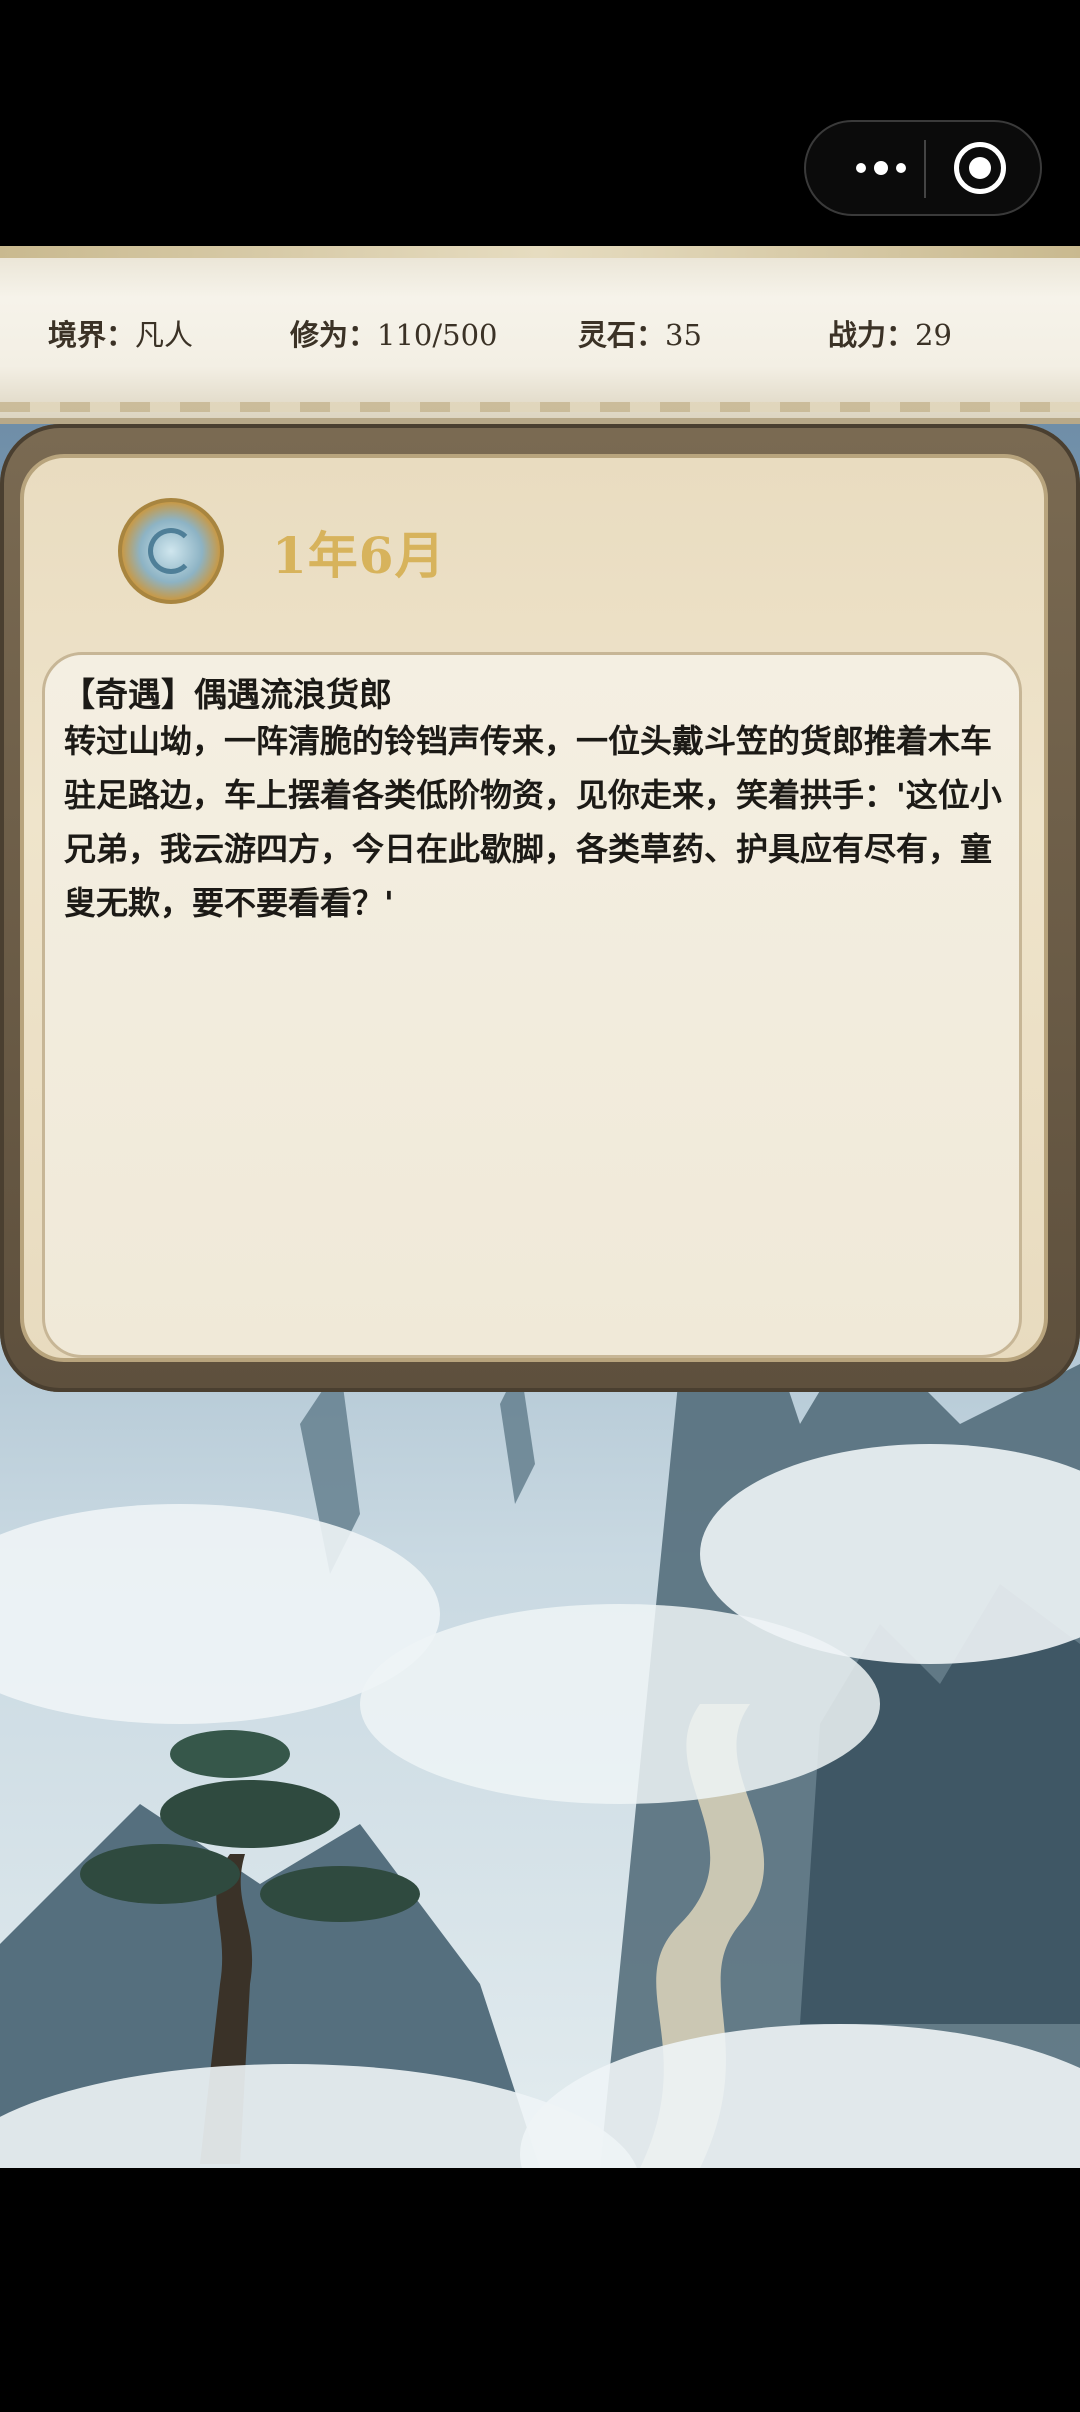  I want to click on cultivation-stat: 修为：110/500, so click(394, 333).